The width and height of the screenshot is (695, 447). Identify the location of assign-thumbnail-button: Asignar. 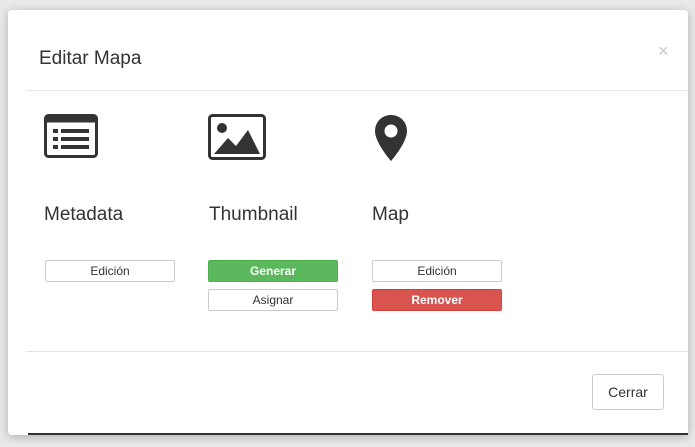
(273, 300).